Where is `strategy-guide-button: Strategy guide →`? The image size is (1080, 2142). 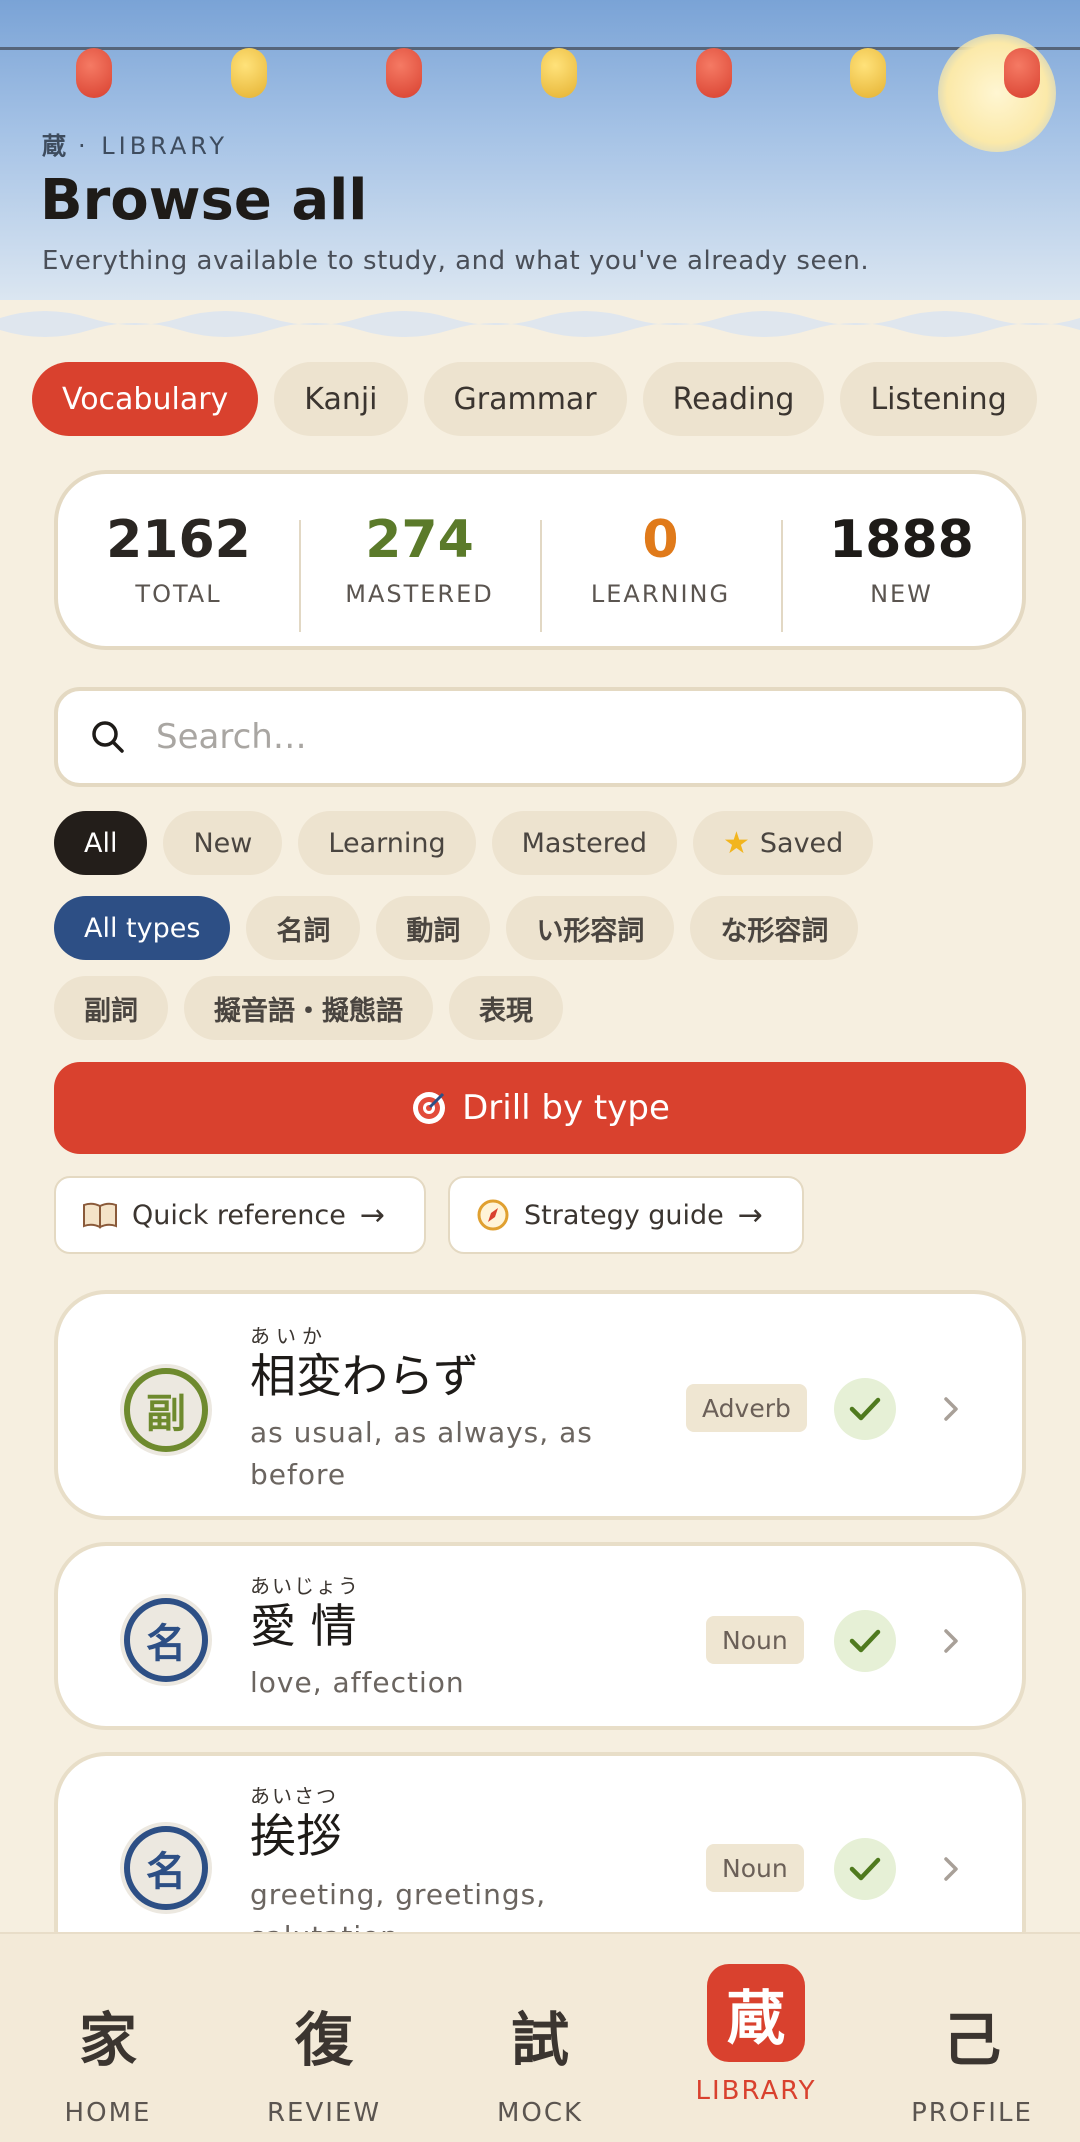 strategy-guide-button: Strategy guide → is located at coordinates (626, 1215).